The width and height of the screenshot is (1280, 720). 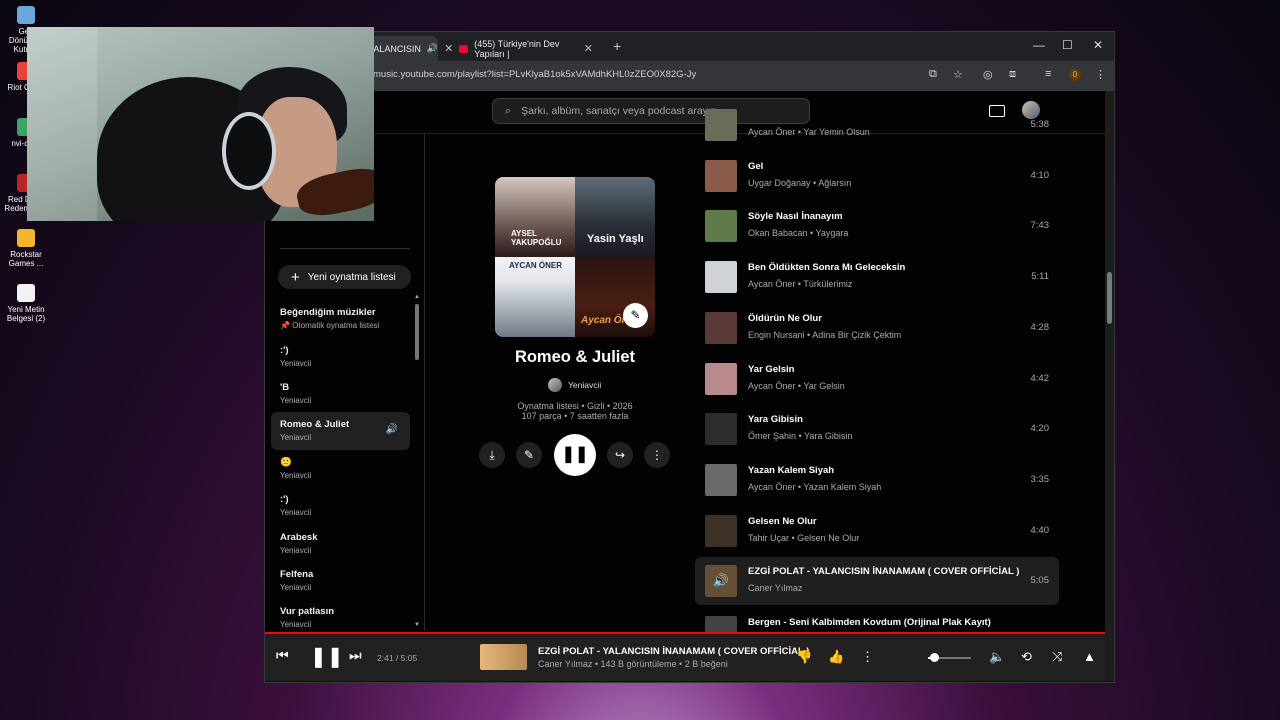 What do you see at coordinates (771, 369) in the screenshot?
I see `track-title: Yar Gelsin` at bounding box center [771, 369].